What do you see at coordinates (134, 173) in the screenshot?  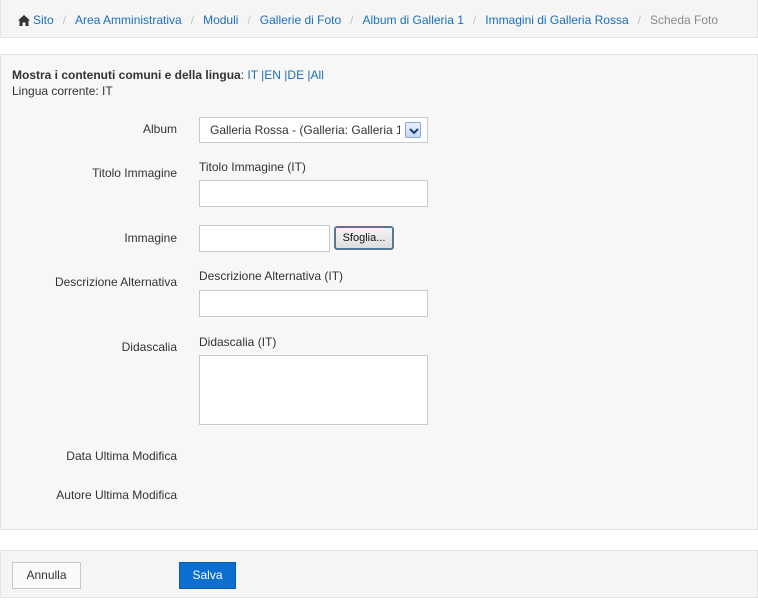 I see `title-label: Titolo Immagine` at bounding box center [134, 173].